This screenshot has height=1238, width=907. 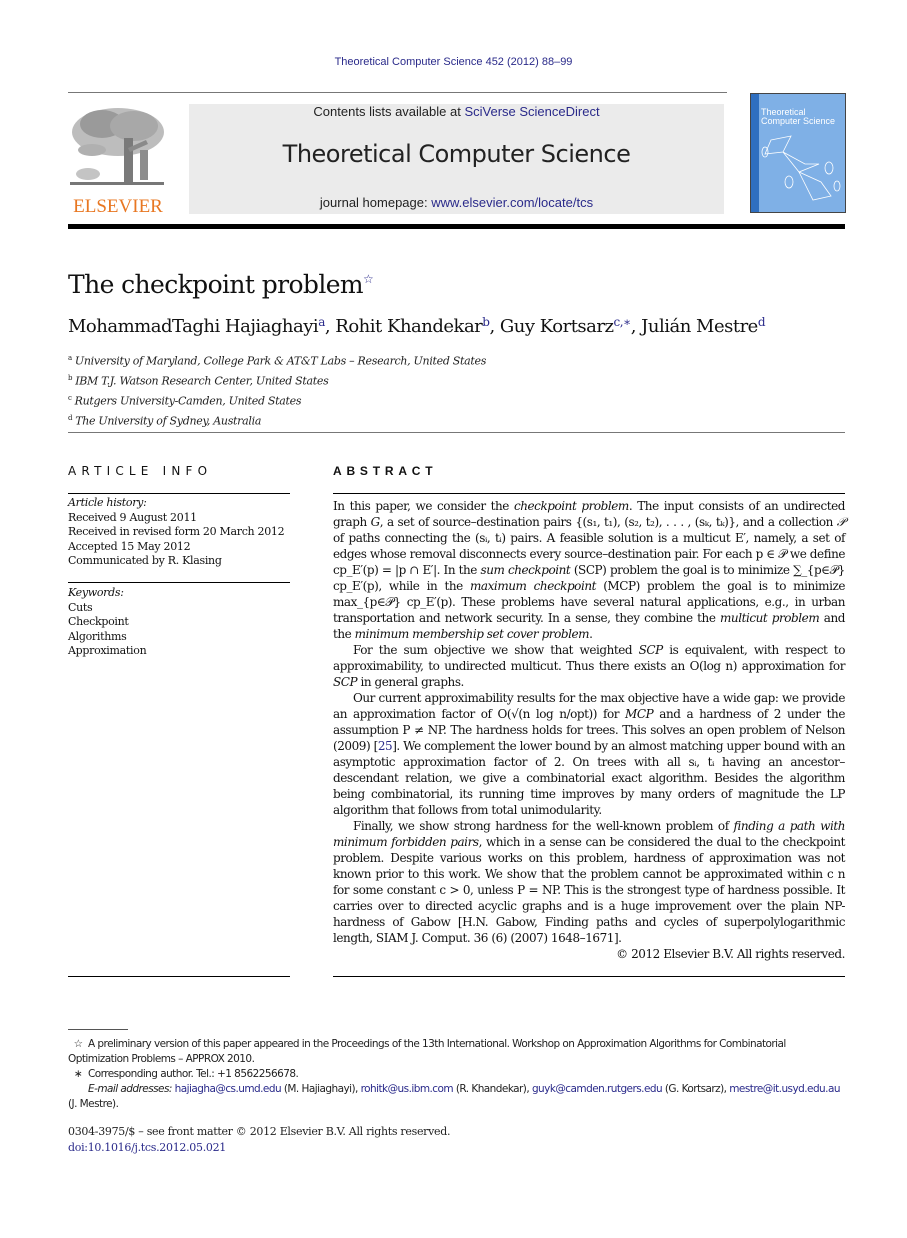 What do you see at coordinates (556, 326) in the screenshot?
I see `author-name: Guy Kortsarz` at bounding box center [556, 326].